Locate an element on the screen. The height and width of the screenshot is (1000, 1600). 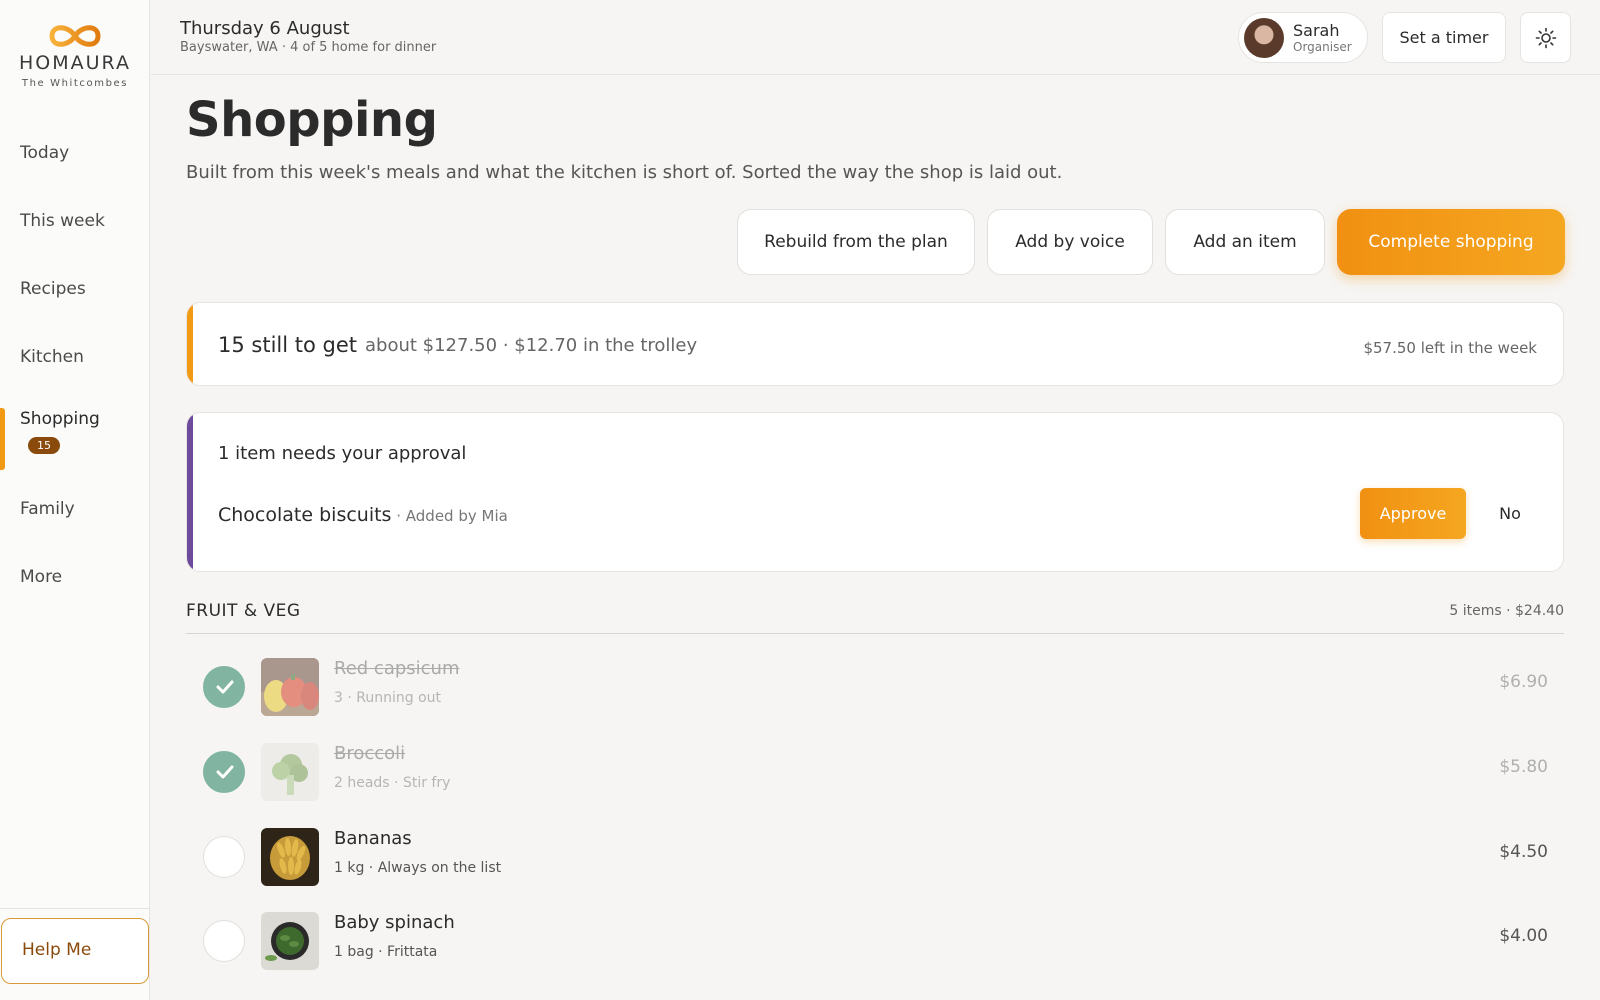
sidebar-item-more: More is located at coordinates (75, 577).